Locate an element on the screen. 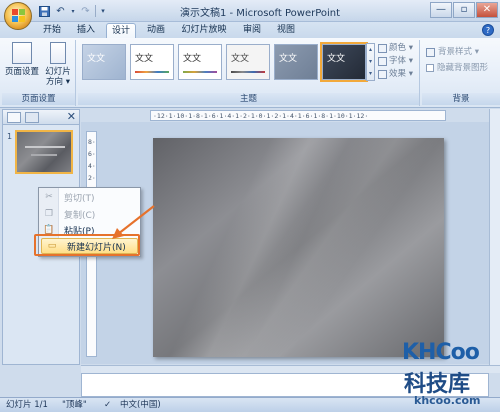  thumbnail-title-line is located at coordinates (45, 147).